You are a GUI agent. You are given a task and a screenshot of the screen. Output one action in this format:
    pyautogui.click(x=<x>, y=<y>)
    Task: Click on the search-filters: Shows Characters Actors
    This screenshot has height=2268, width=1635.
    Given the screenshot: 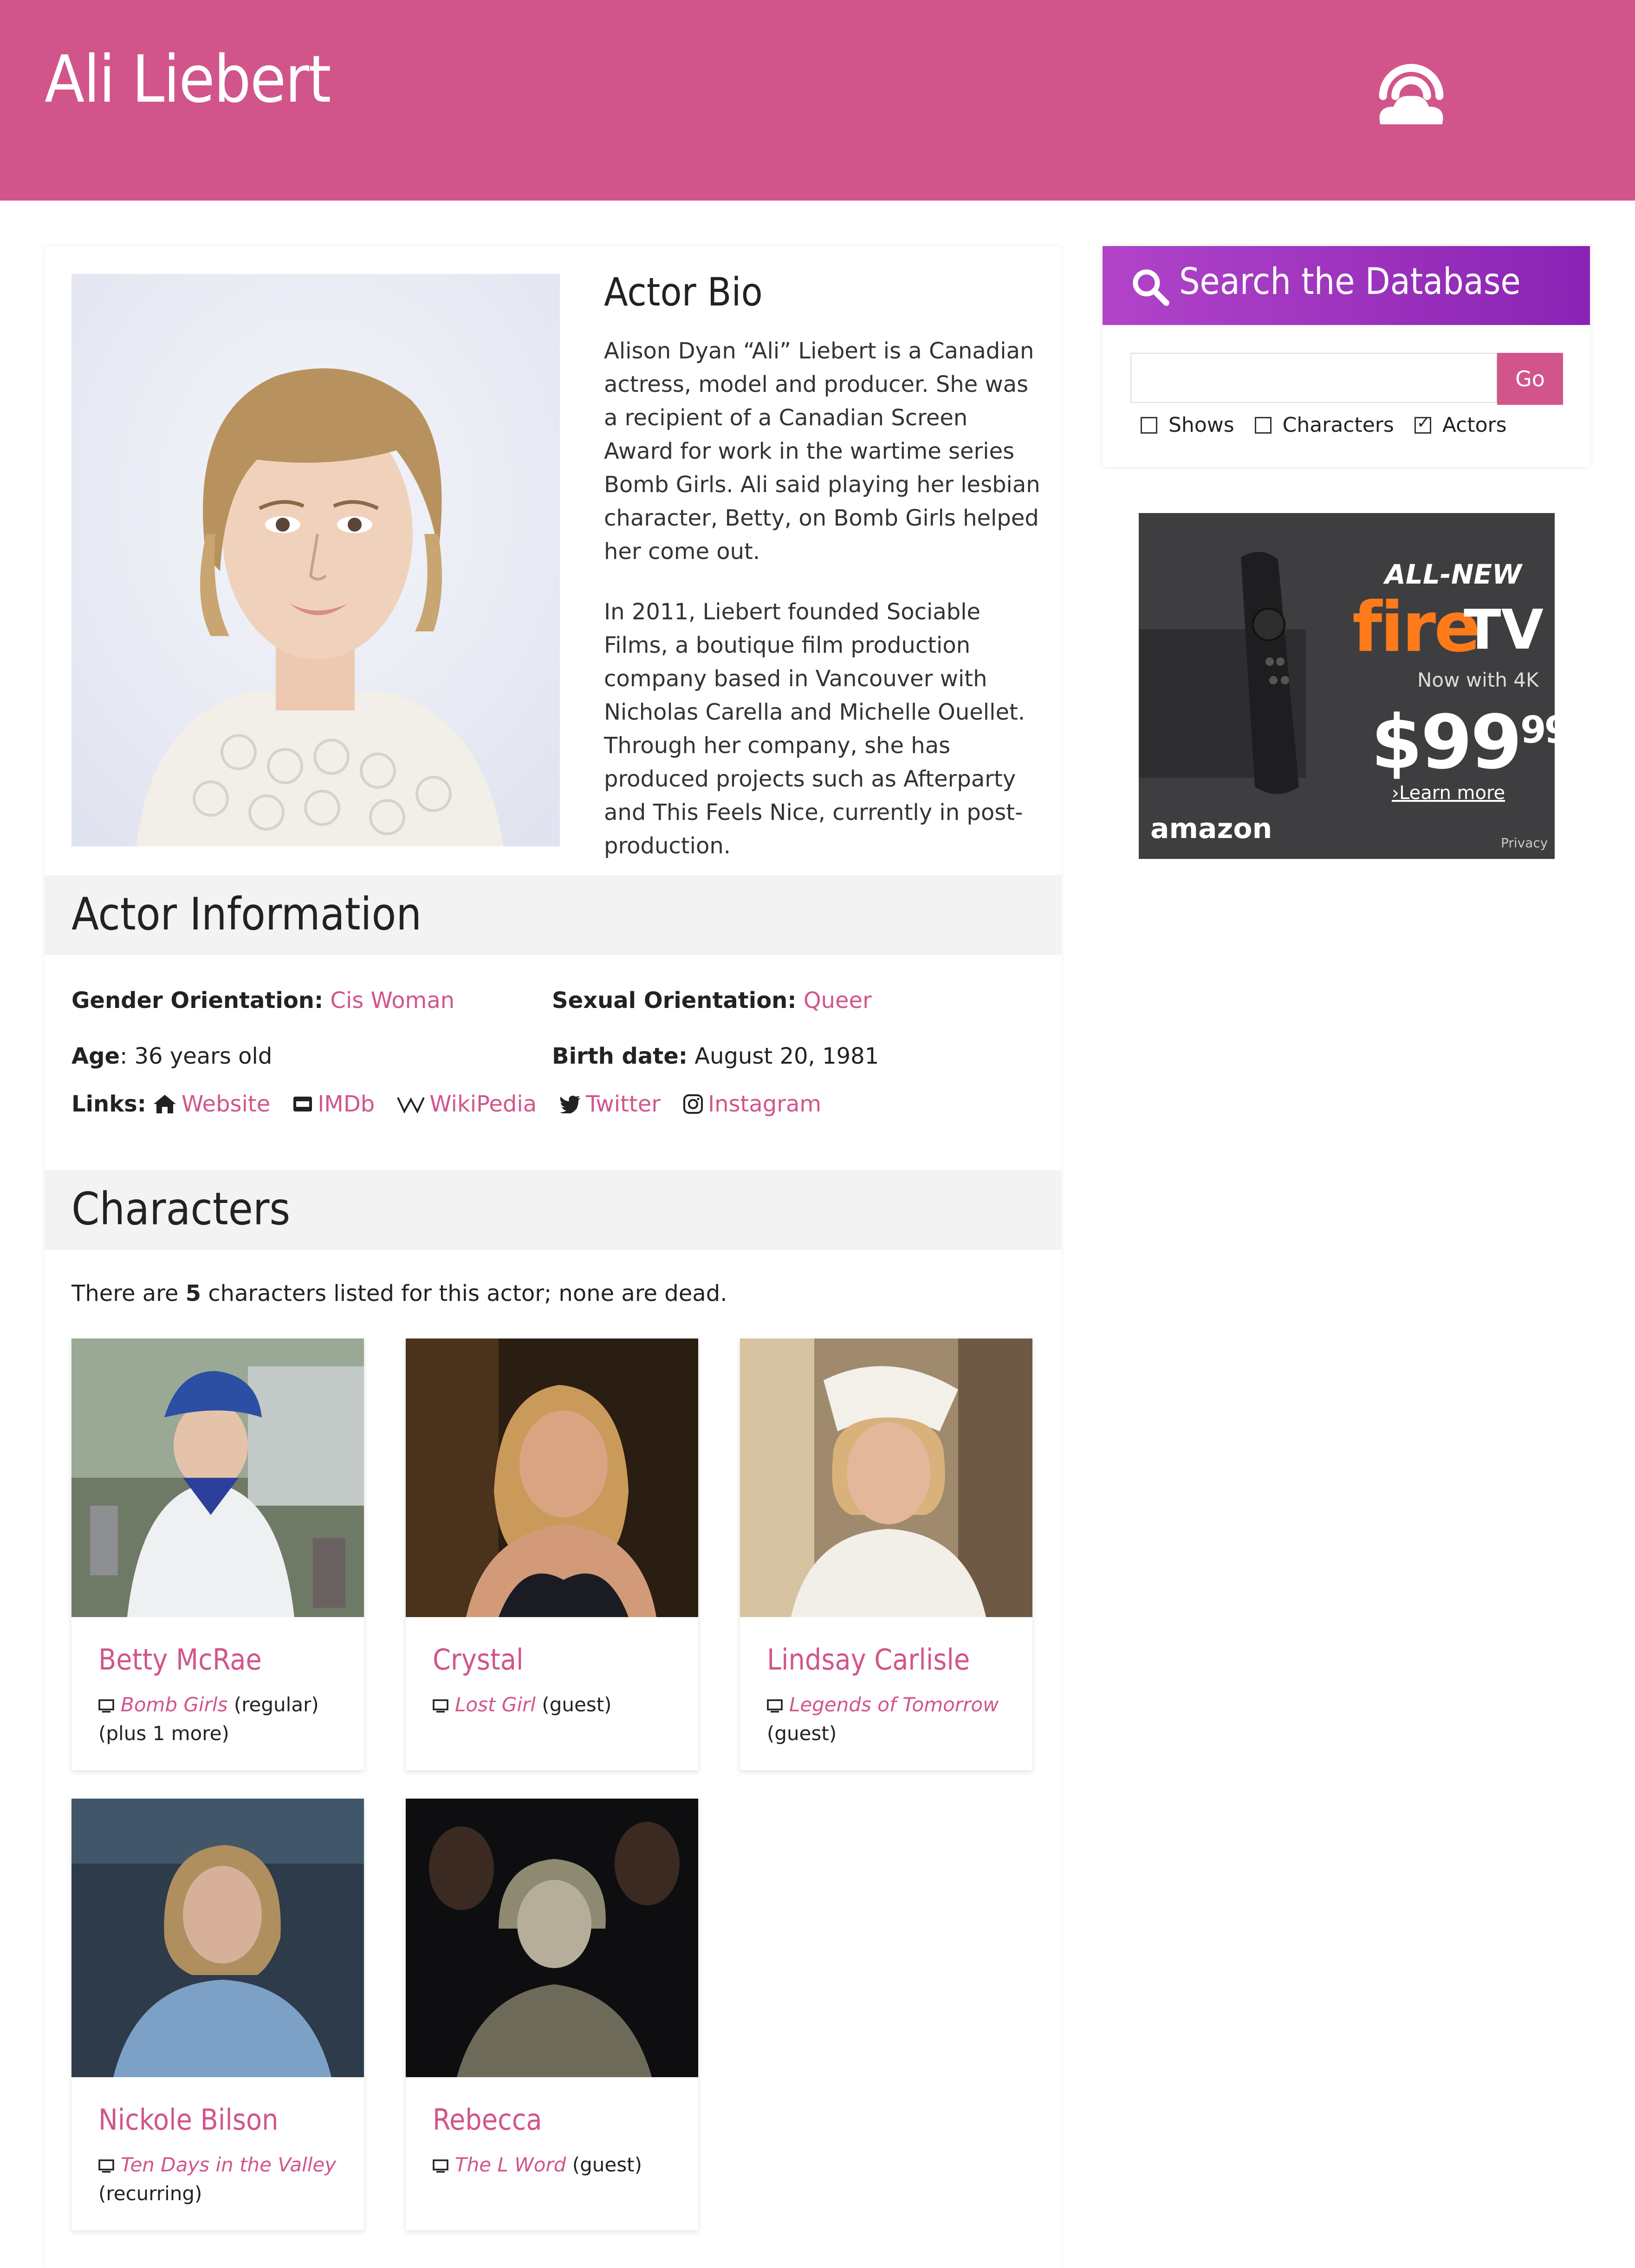 What is the action you would take?
    pyautogui.click(x=1334, y=425)
    